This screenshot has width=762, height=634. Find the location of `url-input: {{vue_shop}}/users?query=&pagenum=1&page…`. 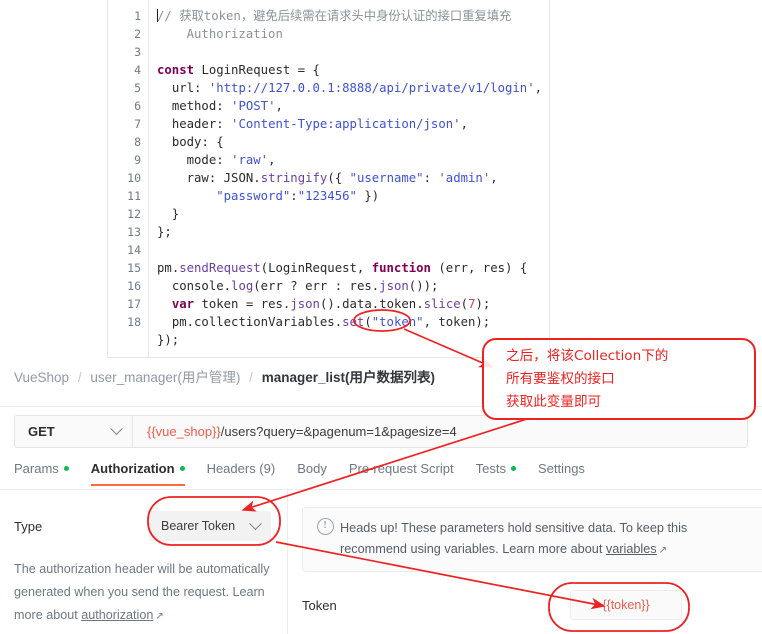

url-input: {{vue_shop}}/users?query=&pagenum=1&page… is located at coordinates (440, 431).